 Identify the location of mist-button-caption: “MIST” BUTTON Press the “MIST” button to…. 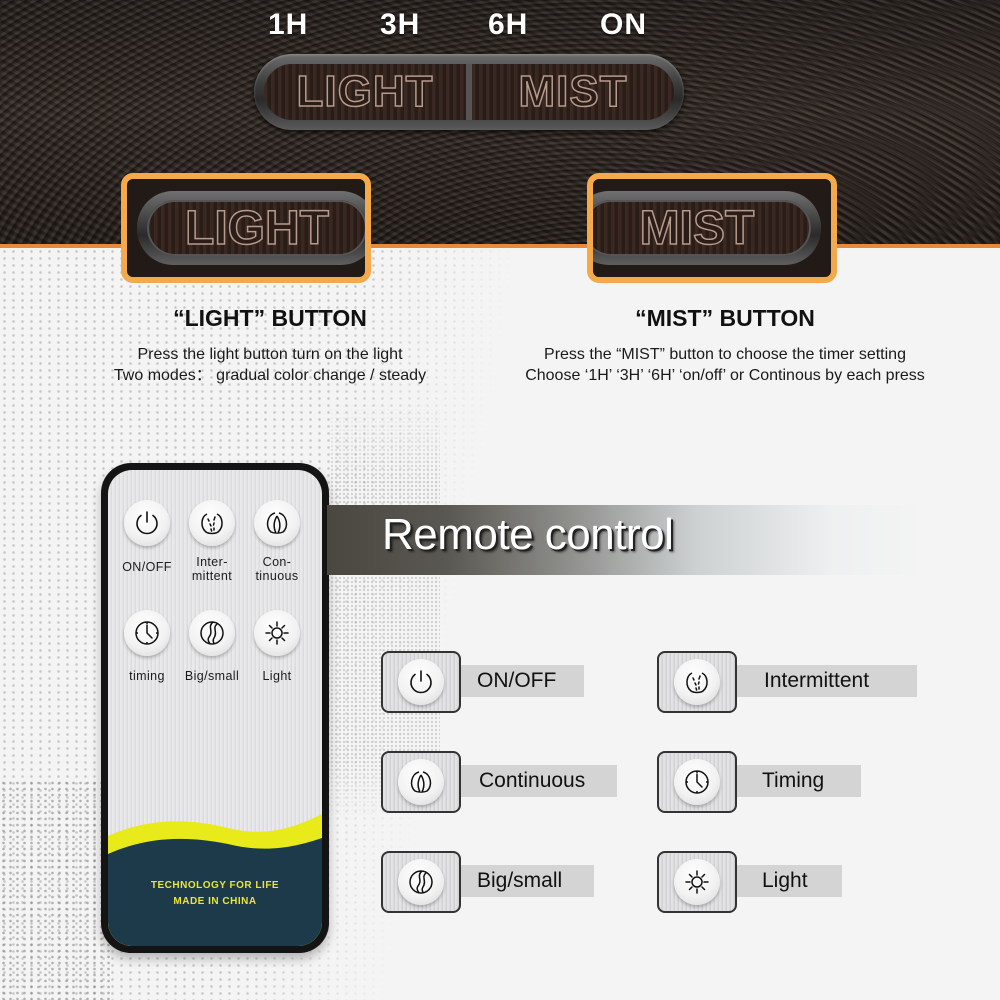
(725, 345).